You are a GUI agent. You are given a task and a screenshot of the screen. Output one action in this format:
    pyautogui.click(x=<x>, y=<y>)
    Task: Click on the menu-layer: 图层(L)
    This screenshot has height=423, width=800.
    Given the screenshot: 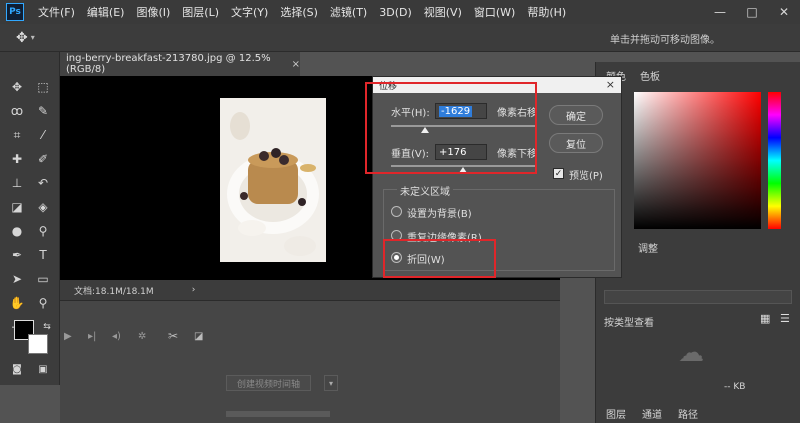 What is the action you would take?
    pyautogui.click(x=200, y=12)
    